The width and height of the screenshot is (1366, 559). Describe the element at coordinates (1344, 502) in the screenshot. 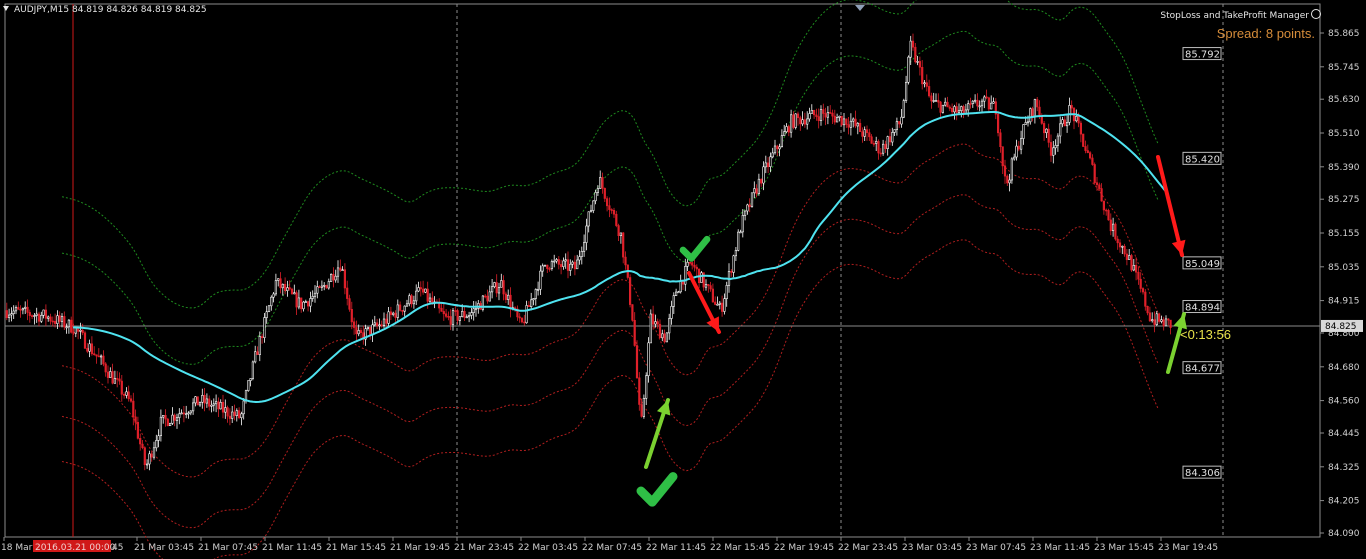

I see `price-axis-label: 84.205` at that location.